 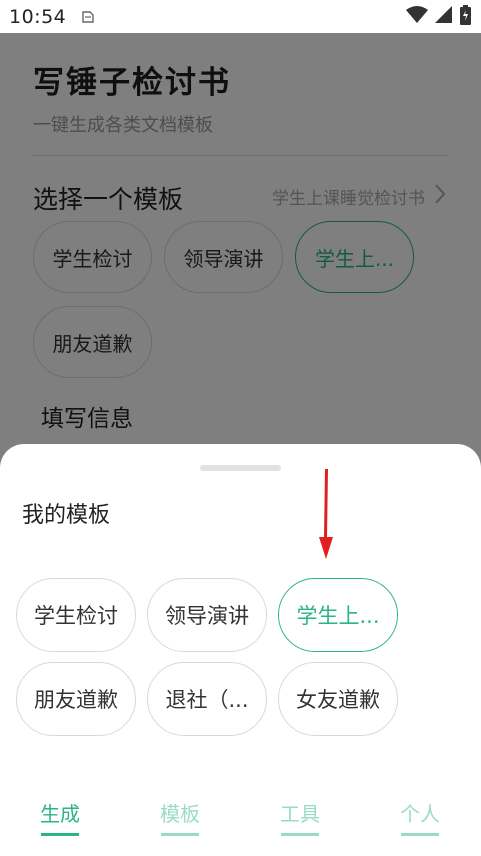 I want to click on nav-tab-label: 工具, so click(x=300, y=814).